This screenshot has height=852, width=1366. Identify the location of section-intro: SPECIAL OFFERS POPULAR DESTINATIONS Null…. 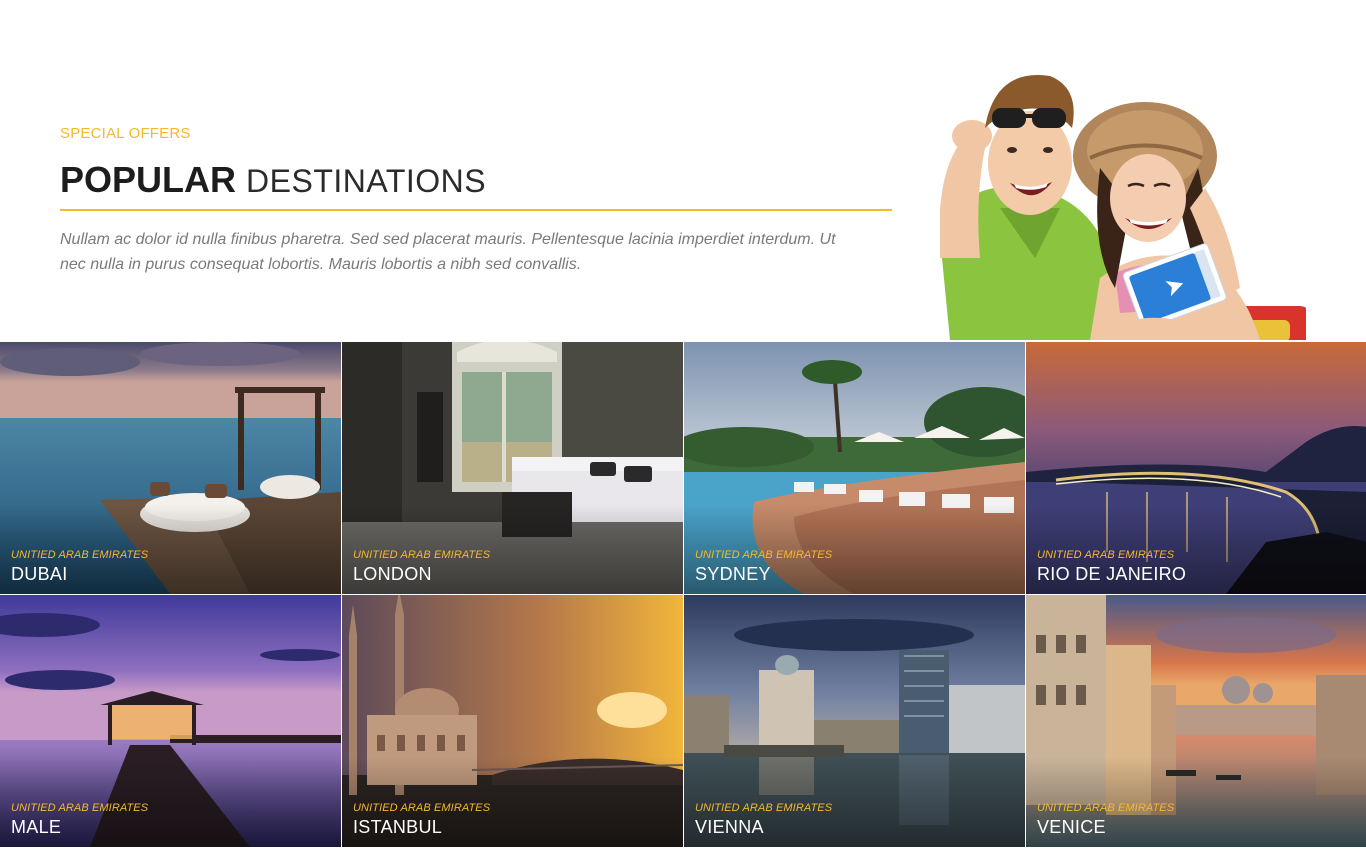
(476, 198).